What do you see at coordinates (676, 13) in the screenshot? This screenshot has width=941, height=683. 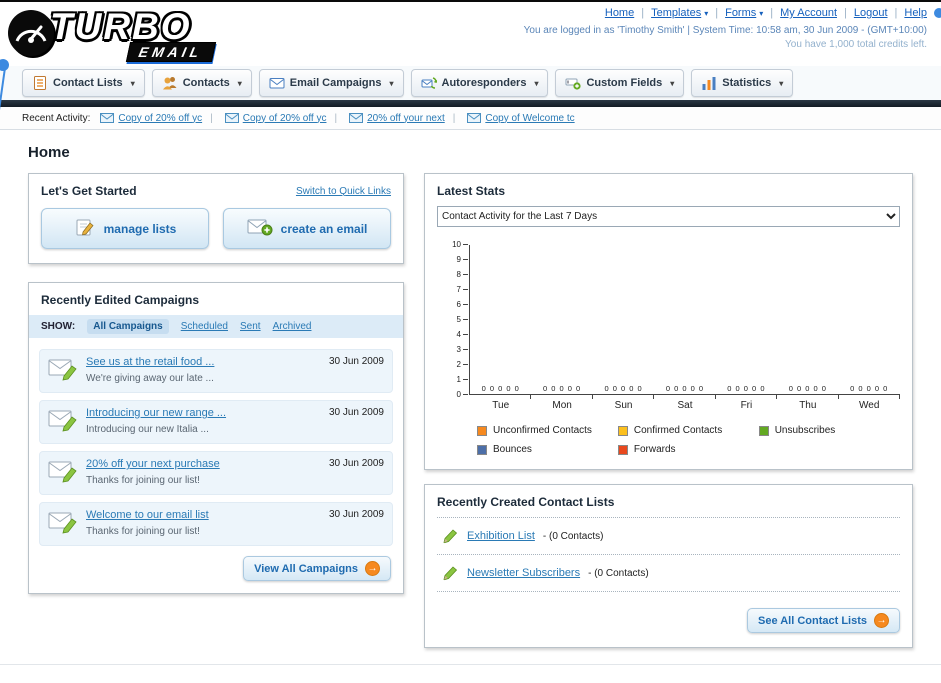 I see `header-link-templates: Templates` at bounding box center [676, 13].